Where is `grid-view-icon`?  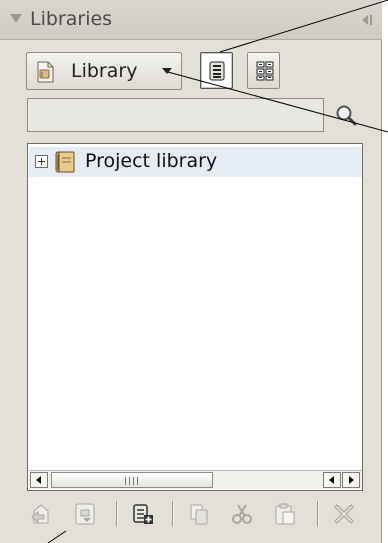 grid-view-icon is located at coordinates (265, 71).